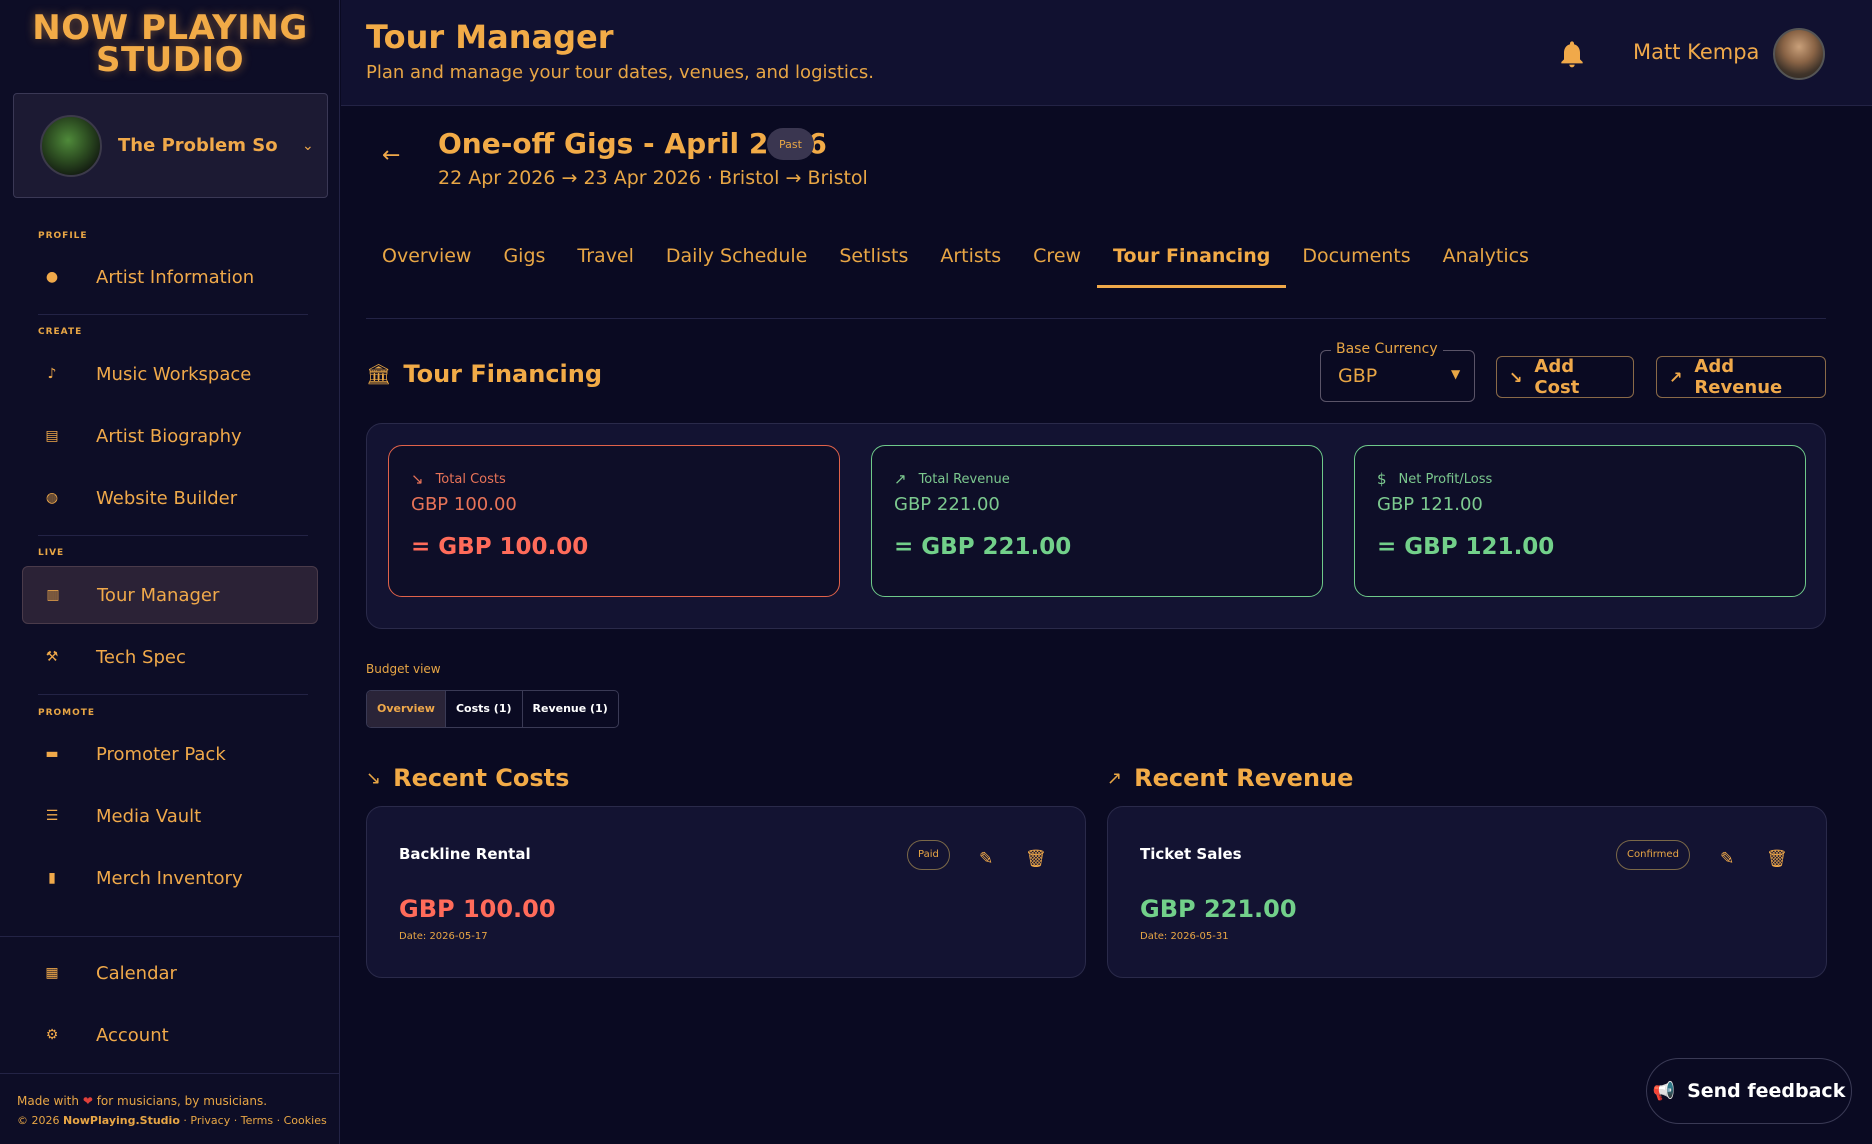 The image size is (1872, 1144). What do you see at coordinates (873, 264) in the screenshot?
I see `tab-setlists: Setlists` at bounding box center [873, 264].